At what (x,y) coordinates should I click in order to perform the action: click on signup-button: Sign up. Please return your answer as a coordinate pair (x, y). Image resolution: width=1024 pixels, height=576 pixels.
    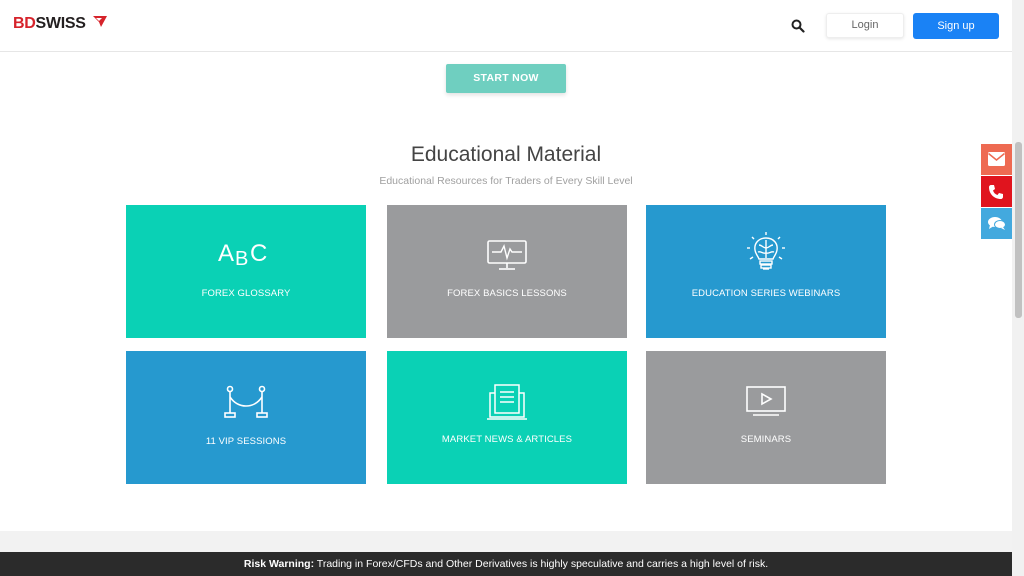
    Looking at the image, I should click on (956, 26).